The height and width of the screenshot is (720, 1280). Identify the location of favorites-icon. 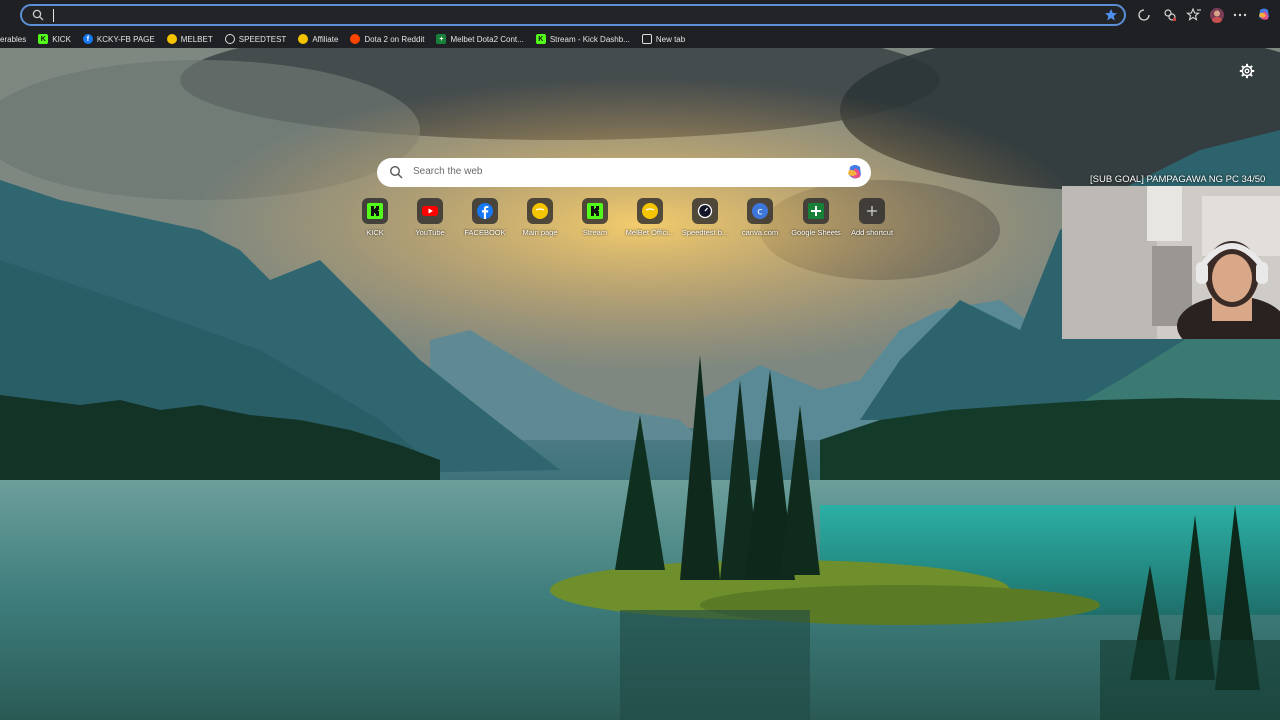
(1194, 15).